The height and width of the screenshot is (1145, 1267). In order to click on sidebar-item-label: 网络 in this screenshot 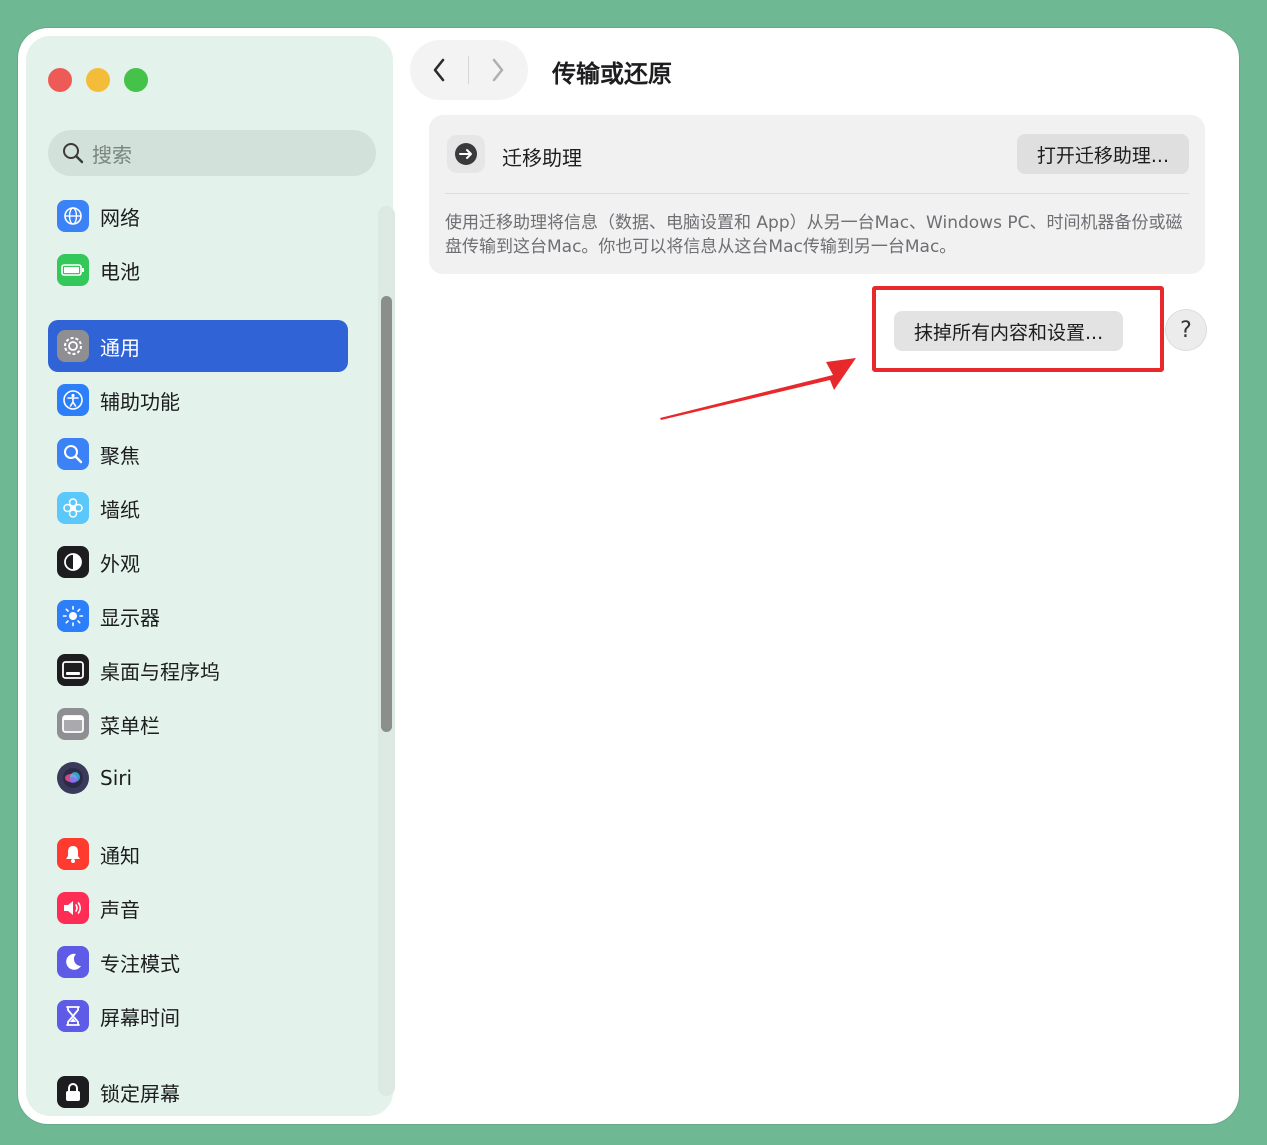, I will do `click(120, 217)`.